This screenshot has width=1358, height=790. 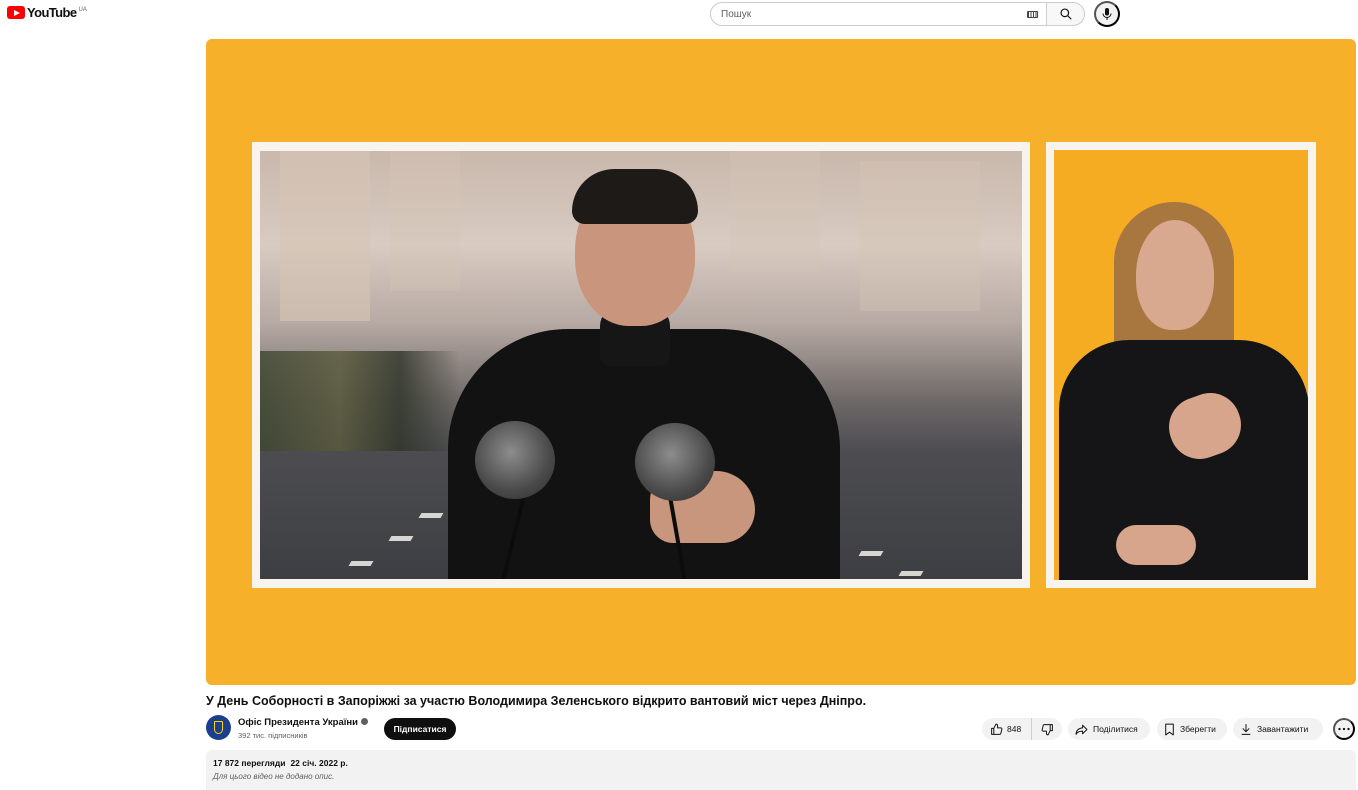 What do you see at coordinates (997, 729) in the screenshot?
I see `thumbs-up-icon` at bounding box center [997, 729].